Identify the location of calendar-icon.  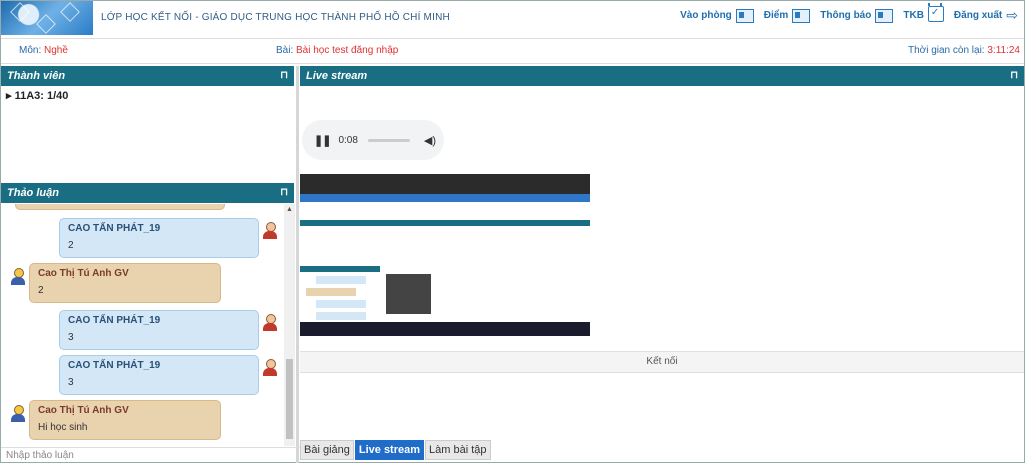
(935, 12).